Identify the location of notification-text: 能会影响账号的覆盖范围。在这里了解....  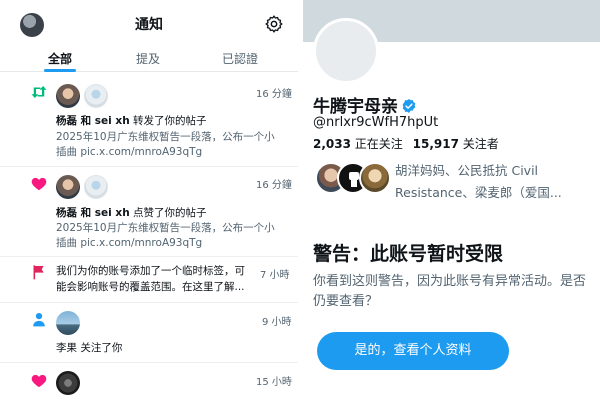
(150, 287).